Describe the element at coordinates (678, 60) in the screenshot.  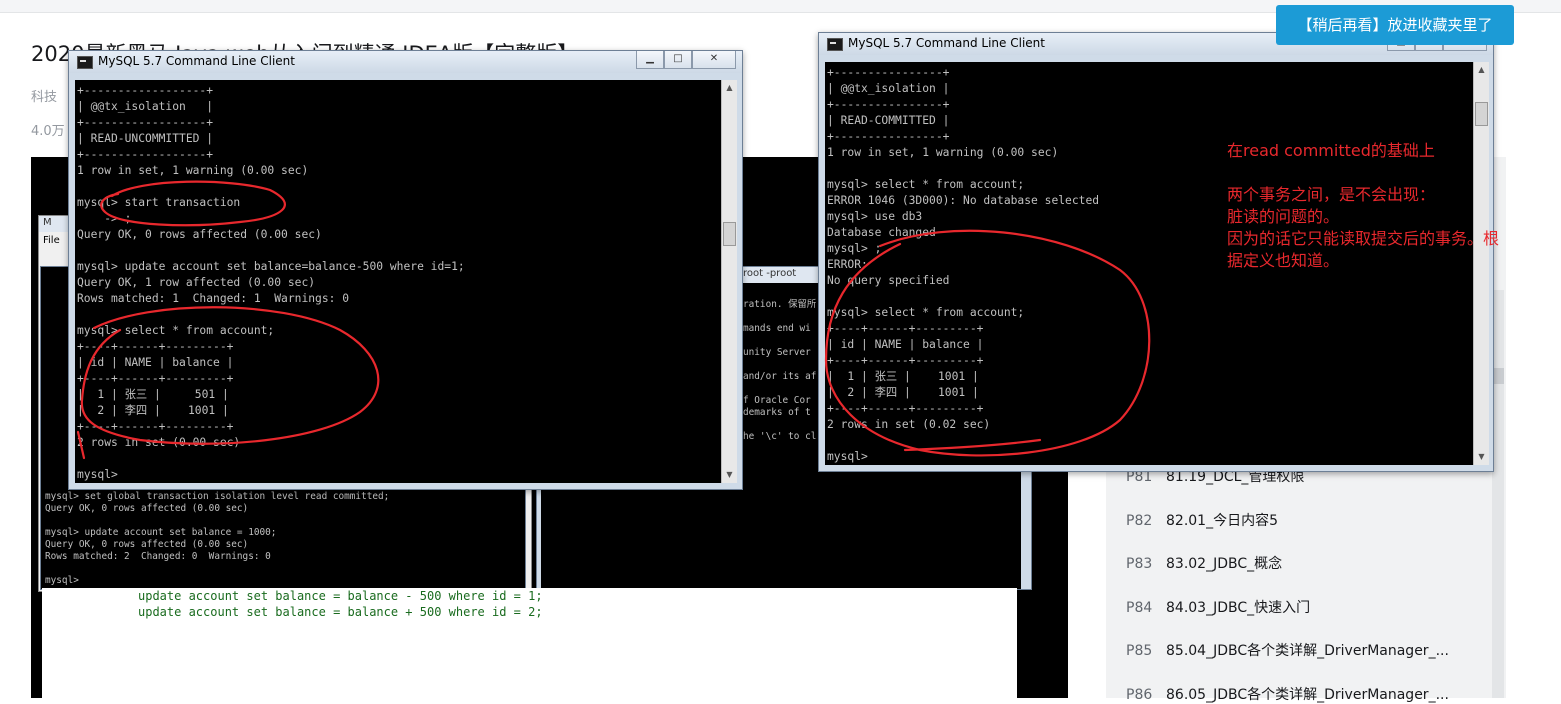
I see `maximize-button: □` at that location.